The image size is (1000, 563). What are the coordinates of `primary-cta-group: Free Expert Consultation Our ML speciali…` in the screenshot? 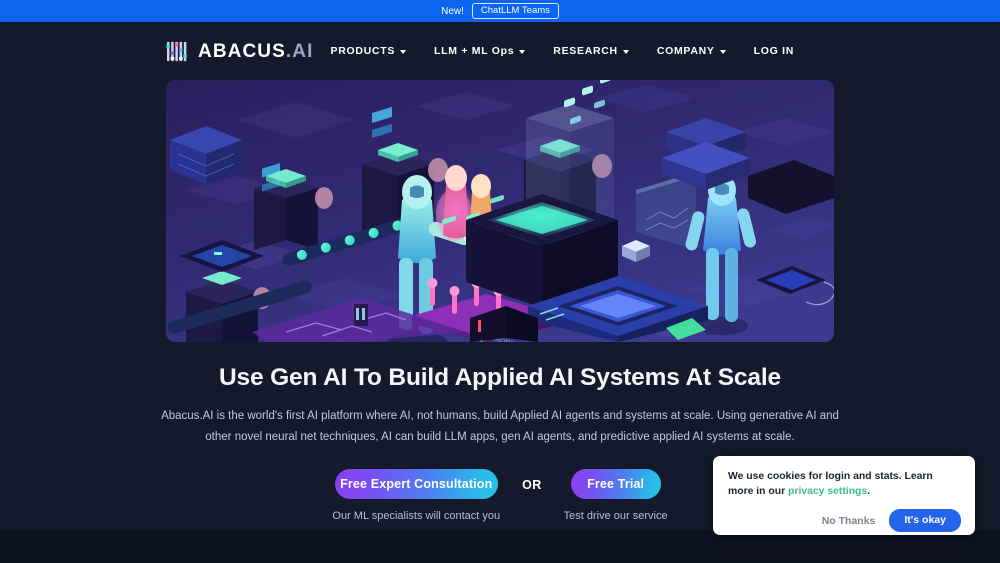 It's located at (416, 495).